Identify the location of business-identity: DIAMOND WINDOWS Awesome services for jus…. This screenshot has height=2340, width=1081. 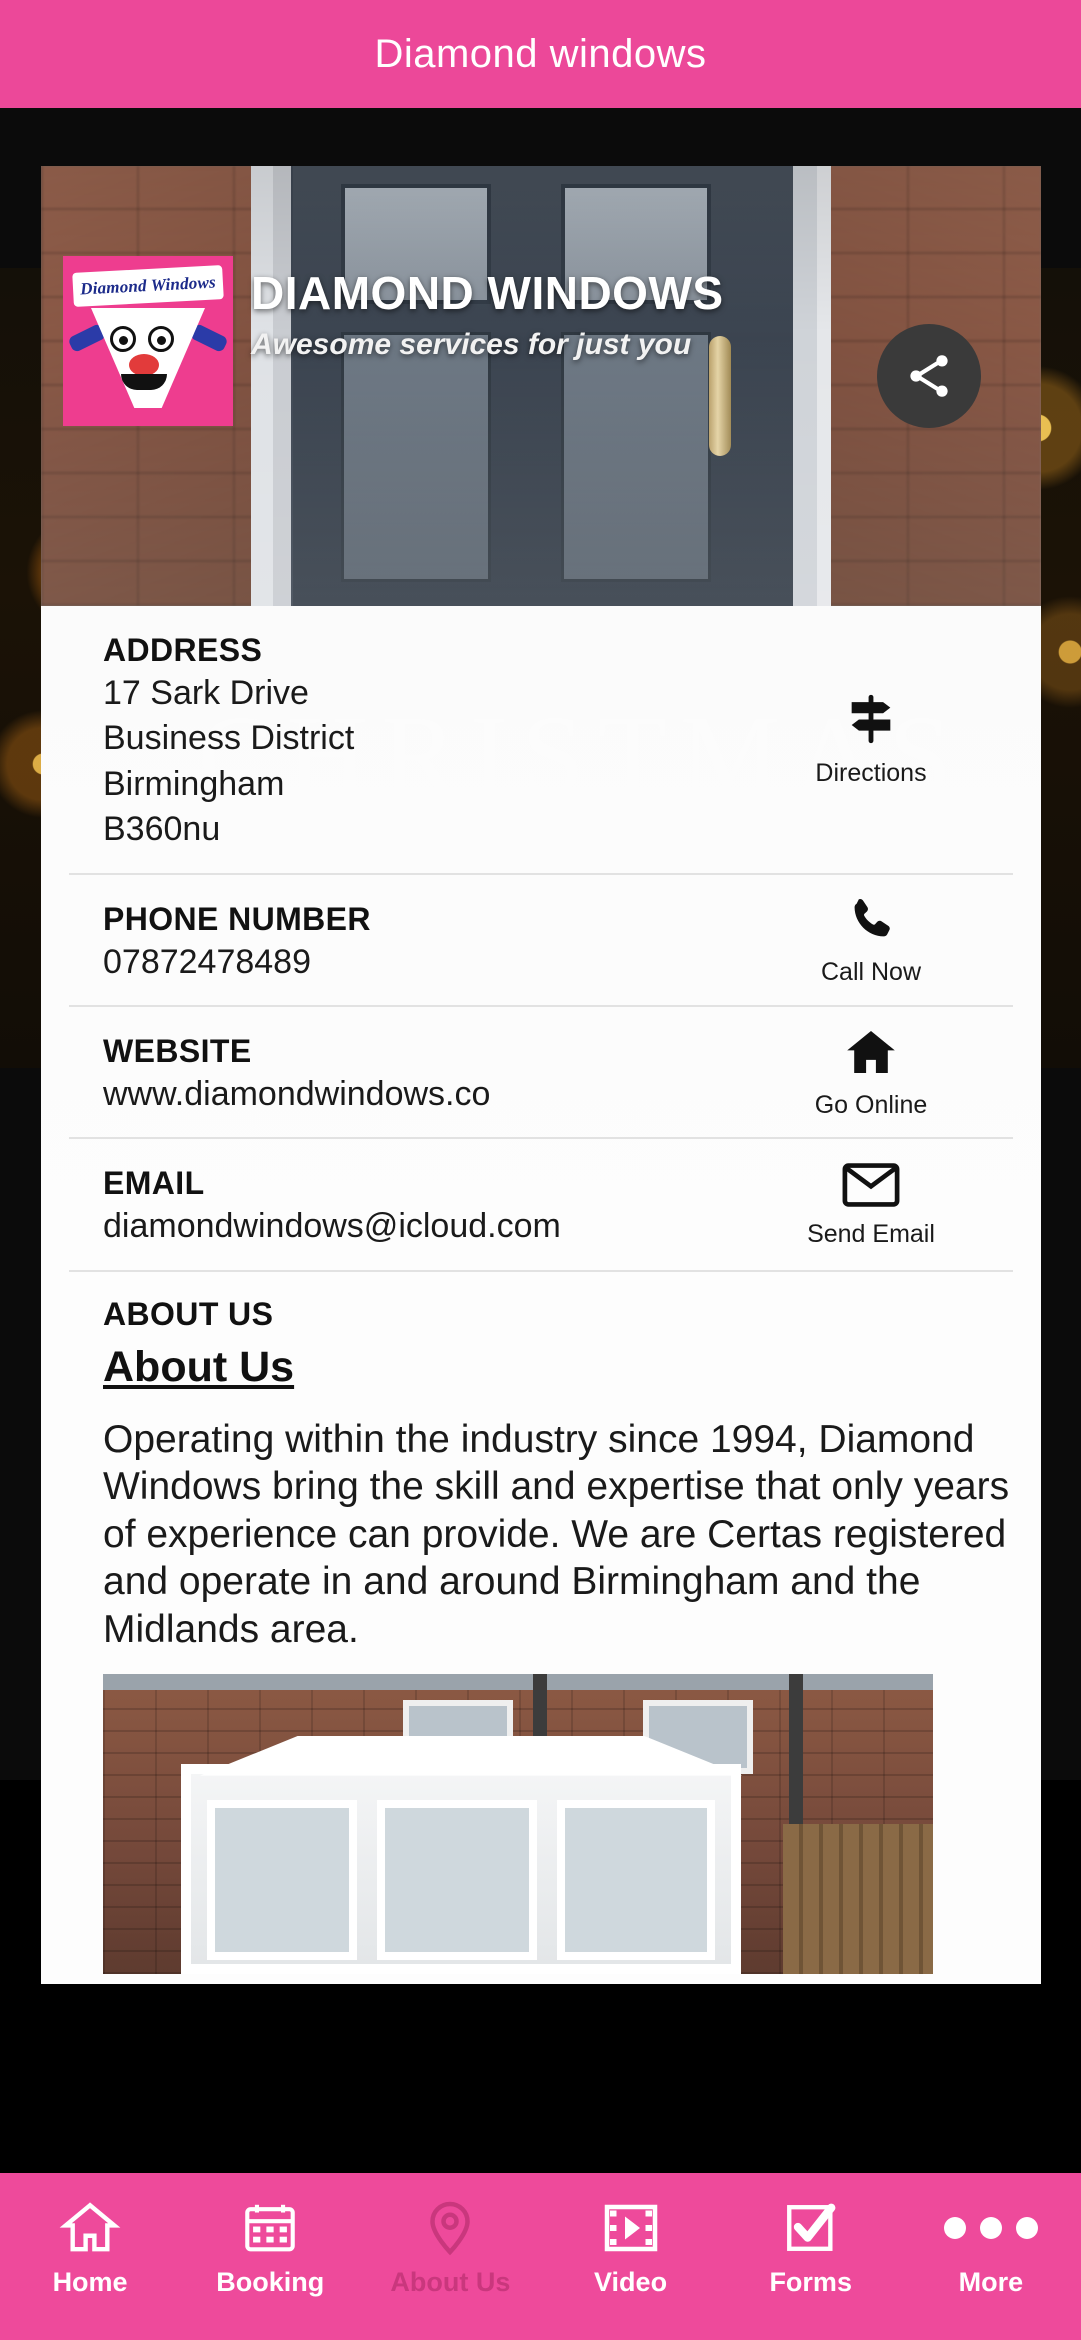
(551, 314).